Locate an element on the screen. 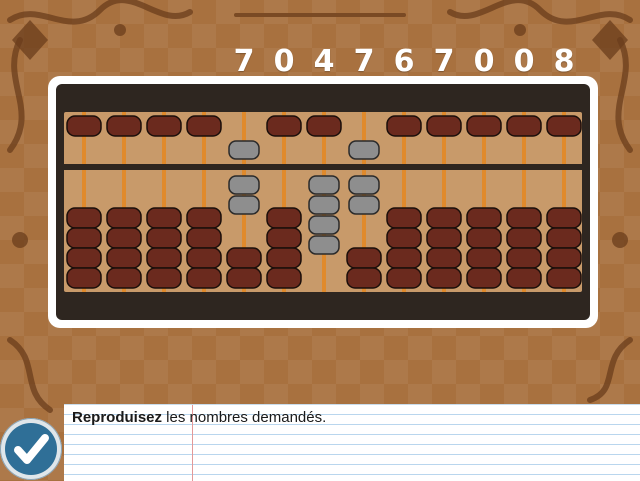 The height and width of the screenshot is (481, 640). checkmark-icon is located at coordinates (31, 449).